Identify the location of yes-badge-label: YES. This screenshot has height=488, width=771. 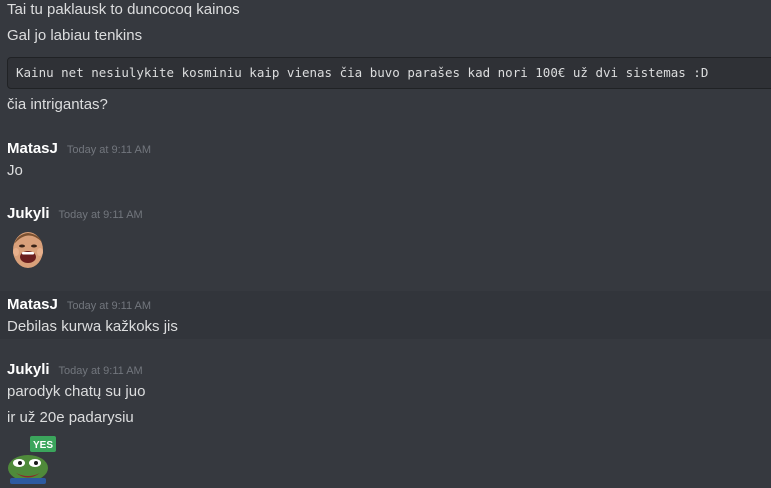
(43, 445).